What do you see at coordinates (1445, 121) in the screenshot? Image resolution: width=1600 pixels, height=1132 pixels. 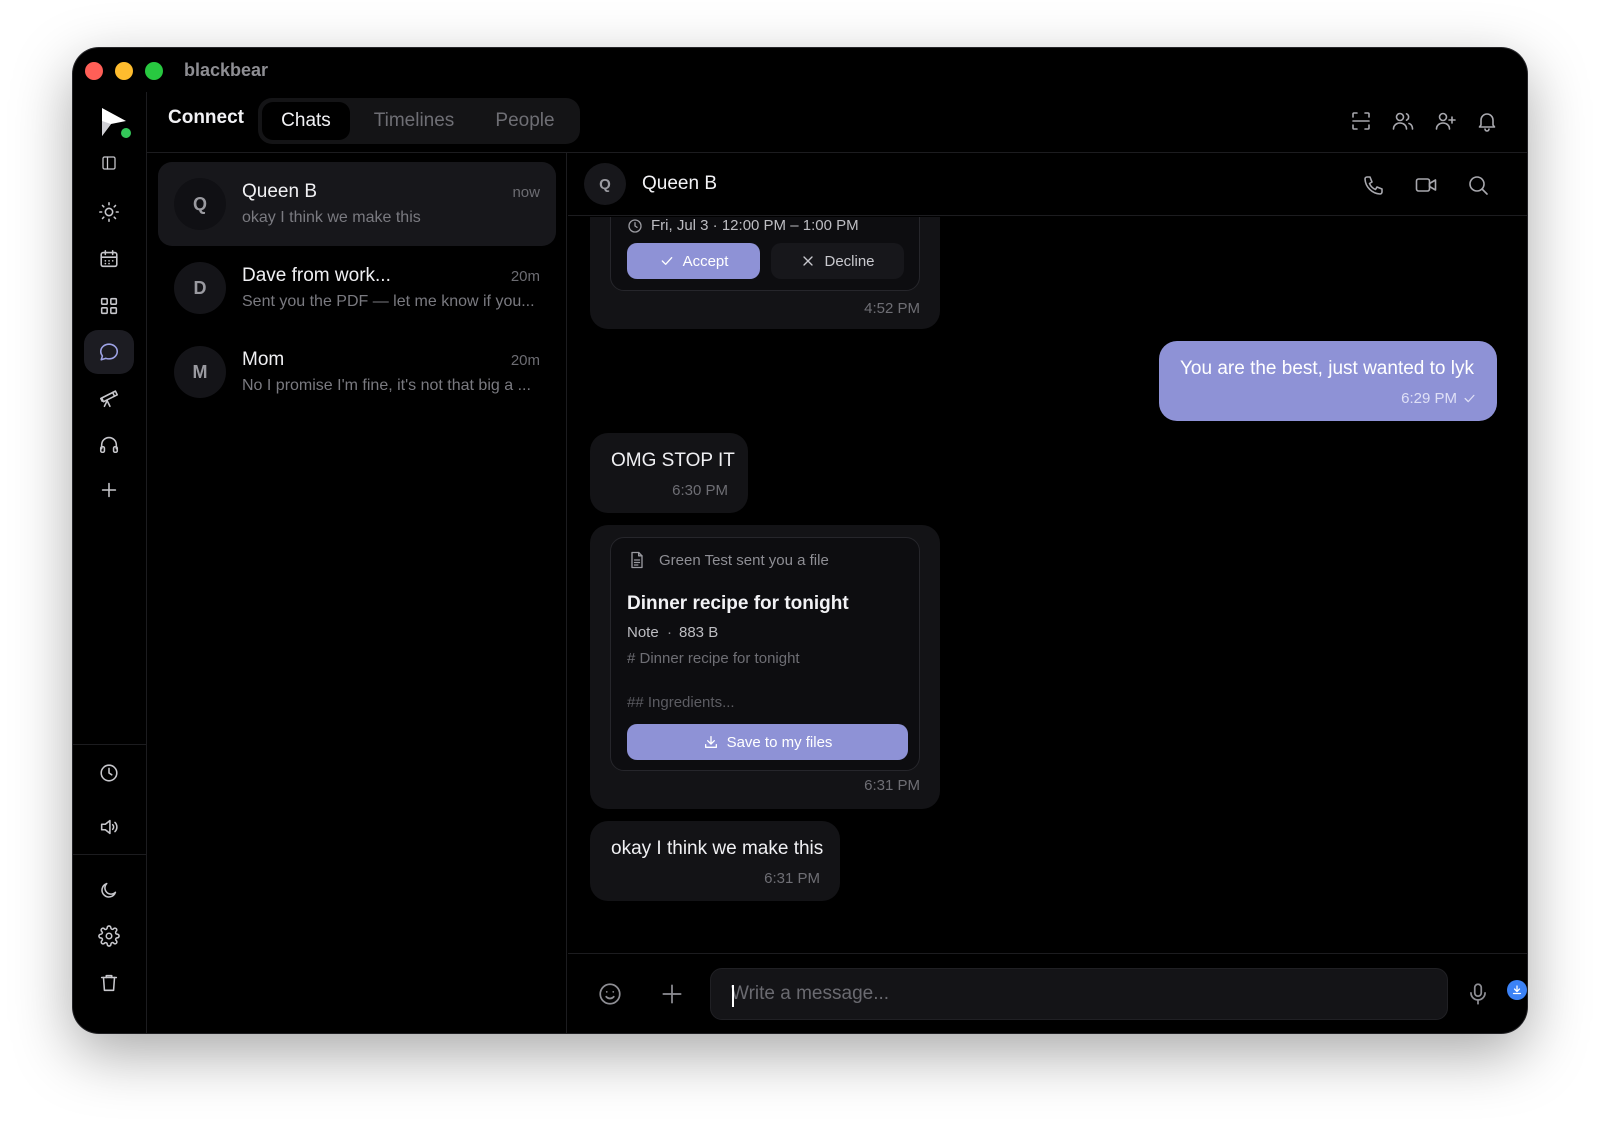 I see `add-user-icon` at bounding box center [1445, 121].